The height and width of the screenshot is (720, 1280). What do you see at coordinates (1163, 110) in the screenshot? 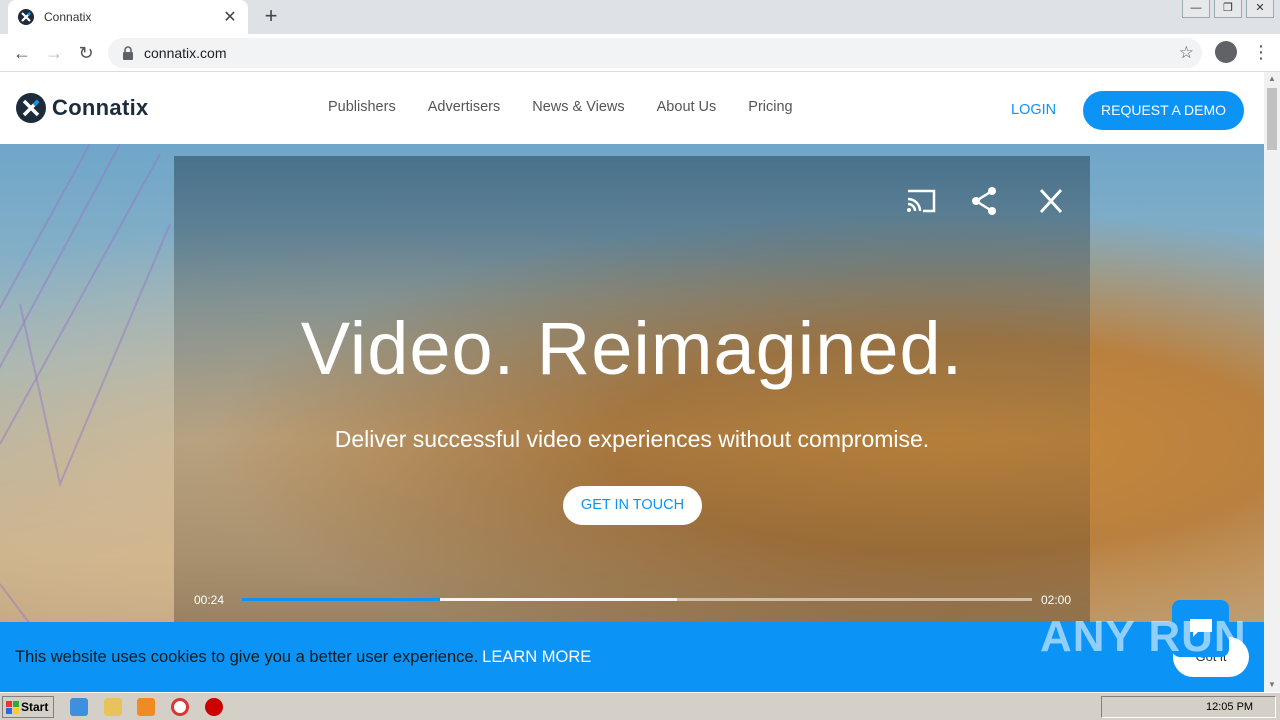
I see `request-demo-button: REQUEST A DEMO` at bounding box center [1163, 110].